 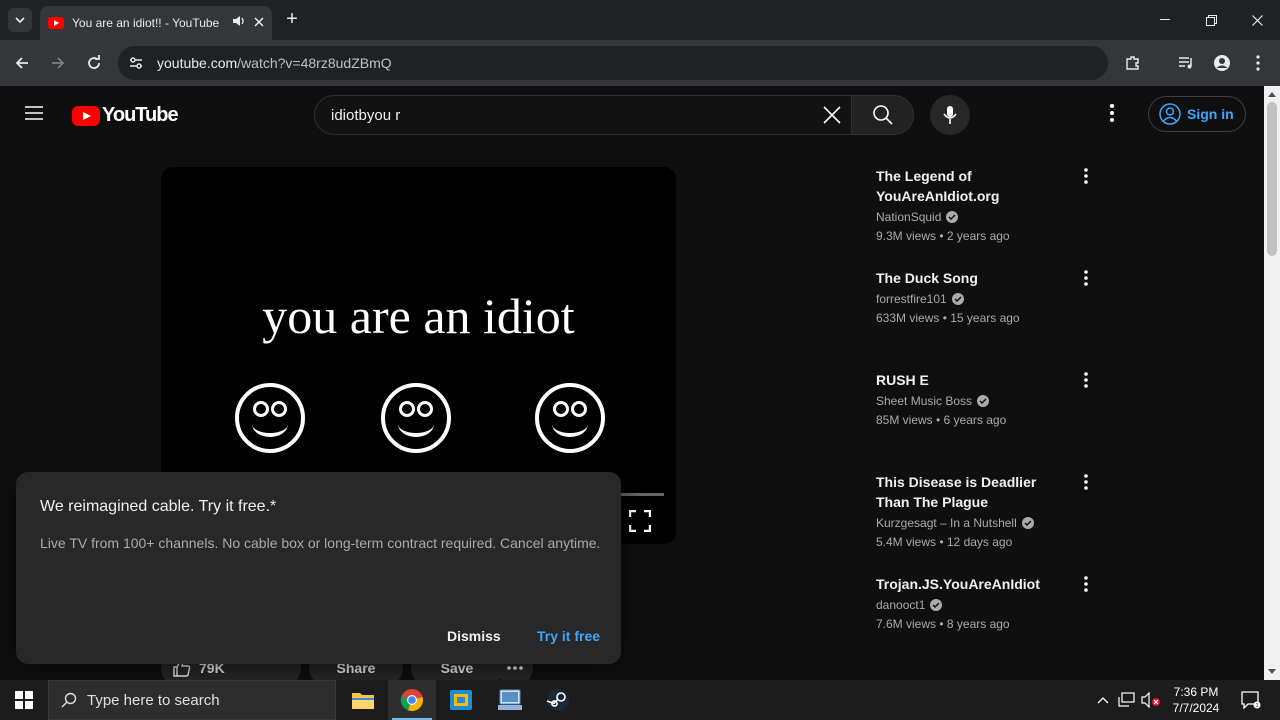 I want to click on scroll-up-arrow-icon, so click(x=1272, y=94).